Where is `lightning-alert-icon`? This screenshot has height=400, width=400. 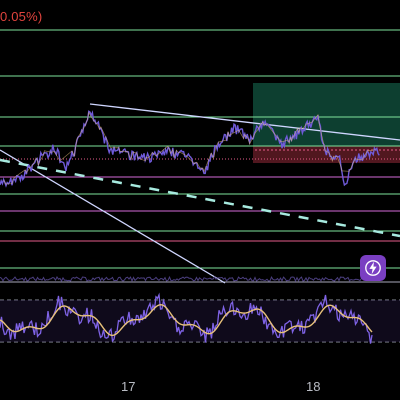 lightning-alert-icon is located at coordinates (373, 268).